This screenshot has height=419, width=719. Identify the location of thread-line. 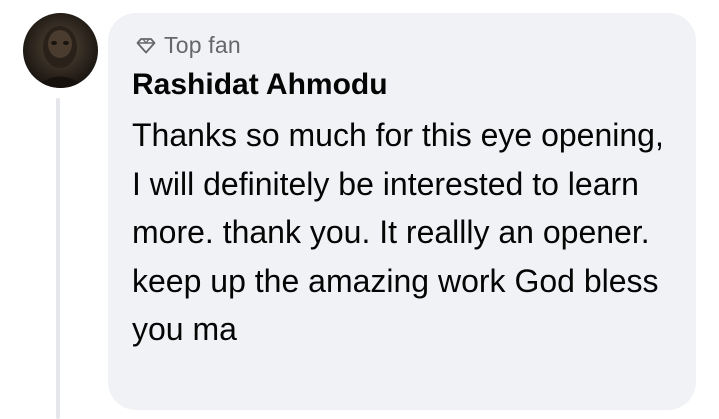
(58, 258).